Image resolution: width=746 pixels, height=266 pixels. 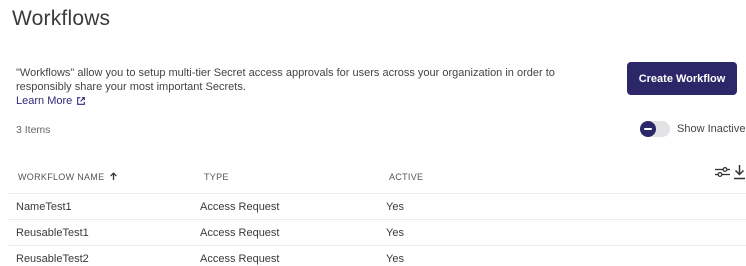 I want to click on show-inactive-toggle, so click(x=655, y=129).